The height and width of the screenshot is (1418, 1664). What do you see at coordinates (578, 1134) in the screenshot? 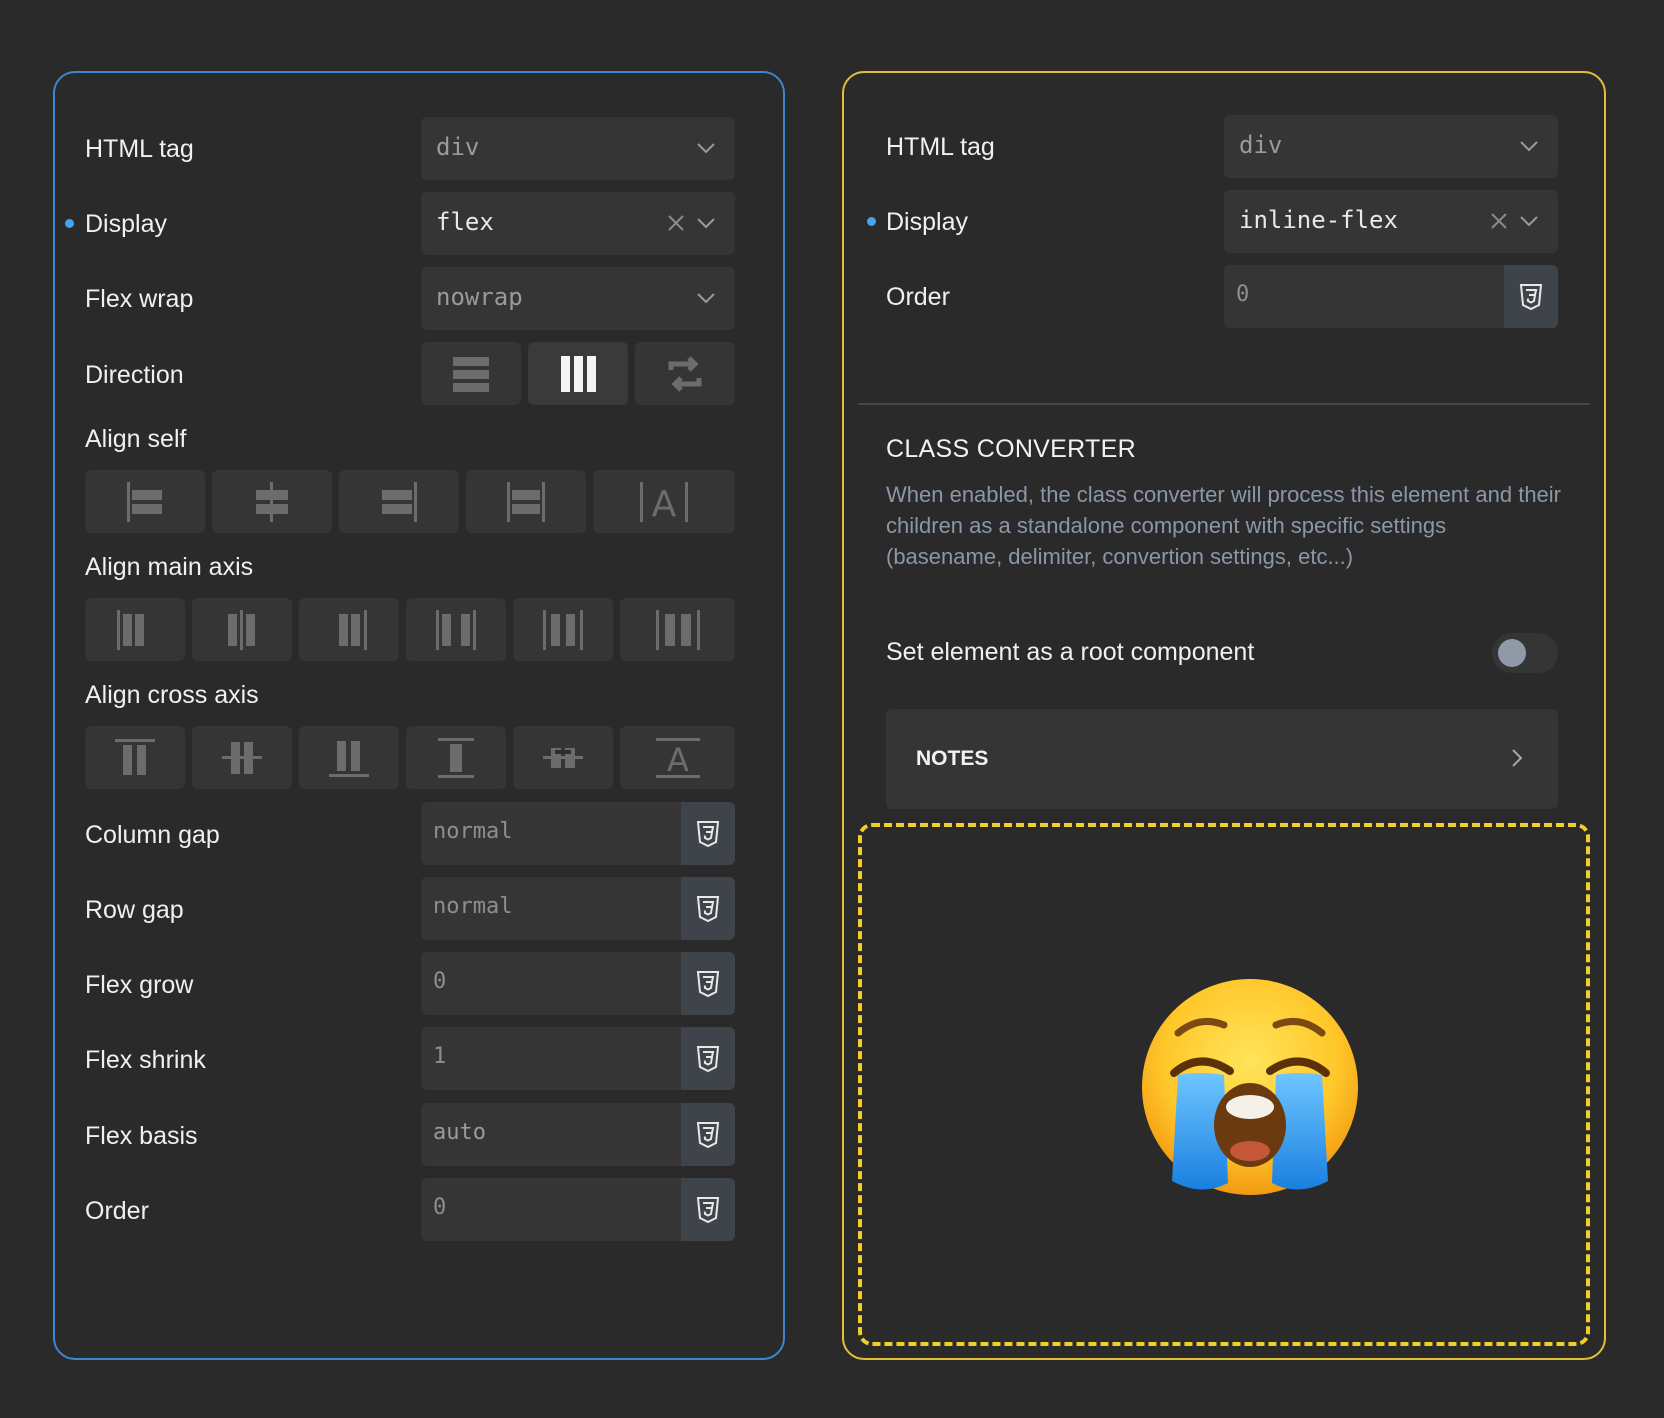
I see `flex-basis-field: auto` at bounding box center [578, 1134].